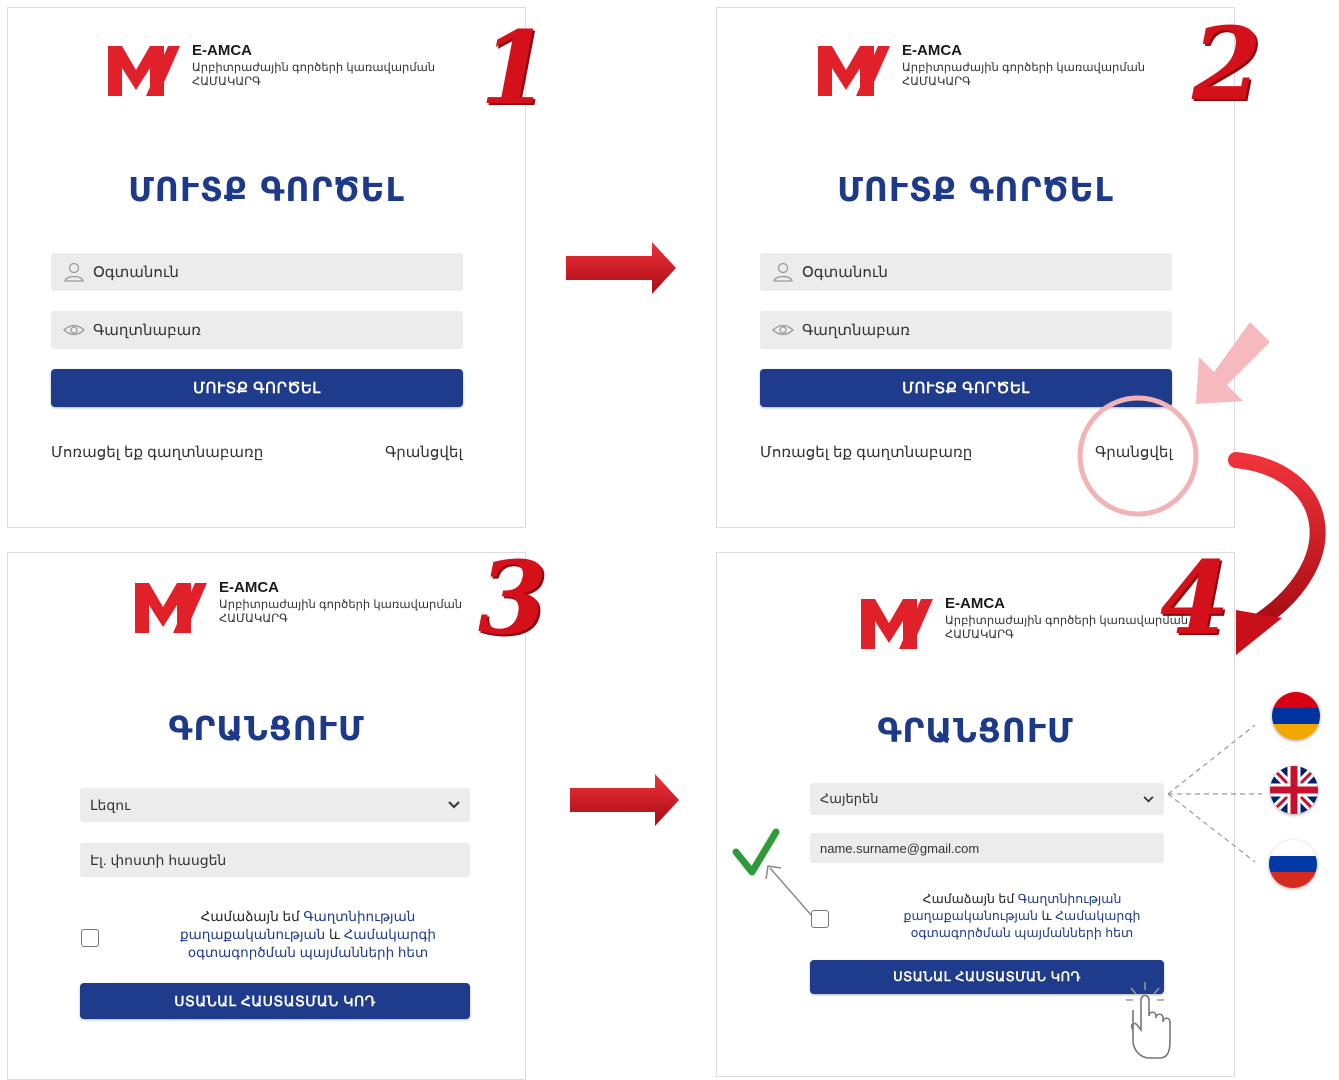 This screenshot has width=1339, height=1080. What do you see at coordinates (1233, 363) in the screenshot?
I see `pointer-arrow-icon` at bounding box center [1233, 363].